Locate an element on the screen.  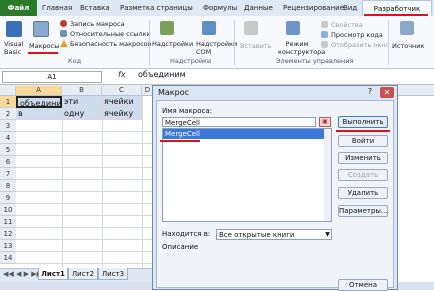
macro-name-label: Имя макроса: is located at coordinates (187, 111).